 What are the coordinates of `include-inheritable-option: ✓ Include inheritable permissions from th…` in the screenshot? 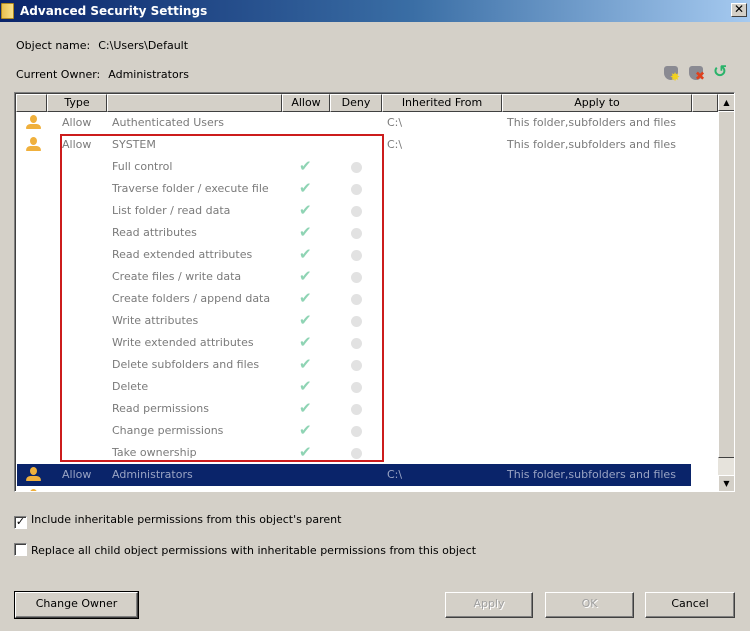 It's located at (177, 521).